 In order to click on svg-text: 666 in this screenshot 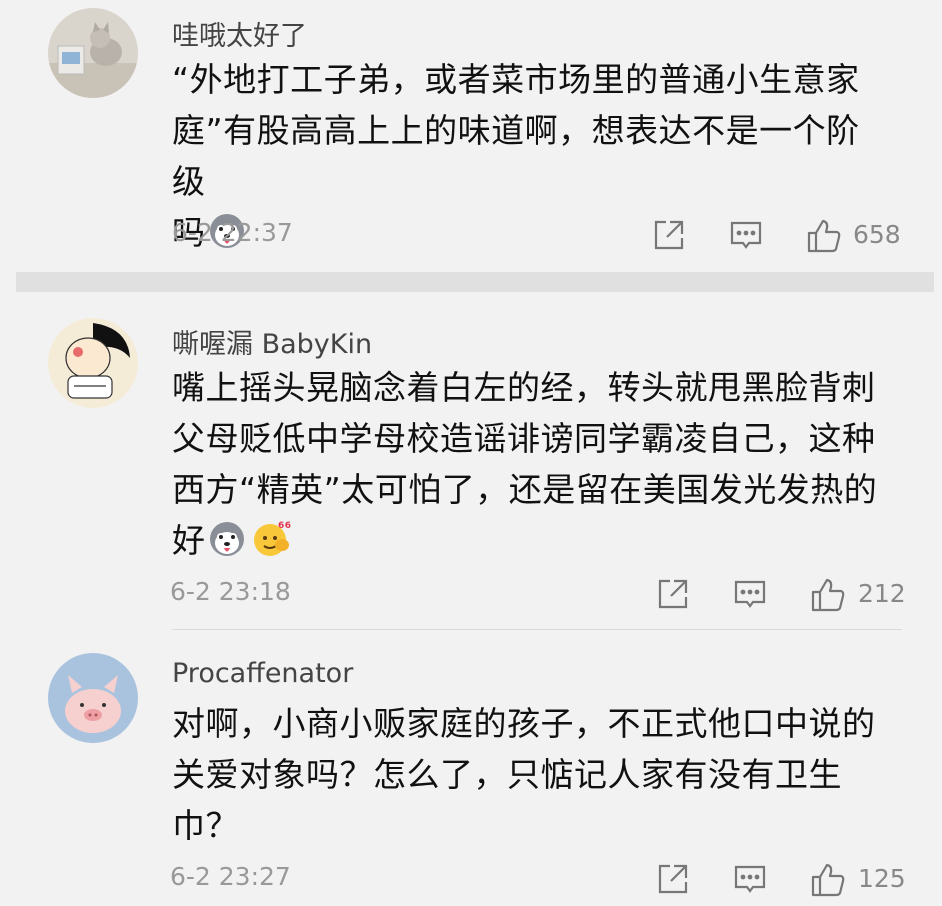, I will do `click(285, 526)`.